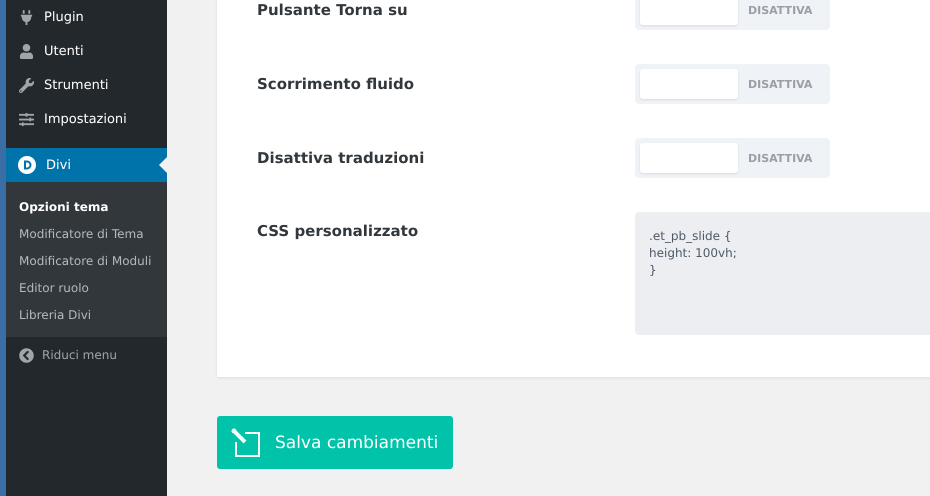 Image resolution: width=930 pixels, height=496 pixels. I want to click on menu-item: Plugin, so click(86, 17).